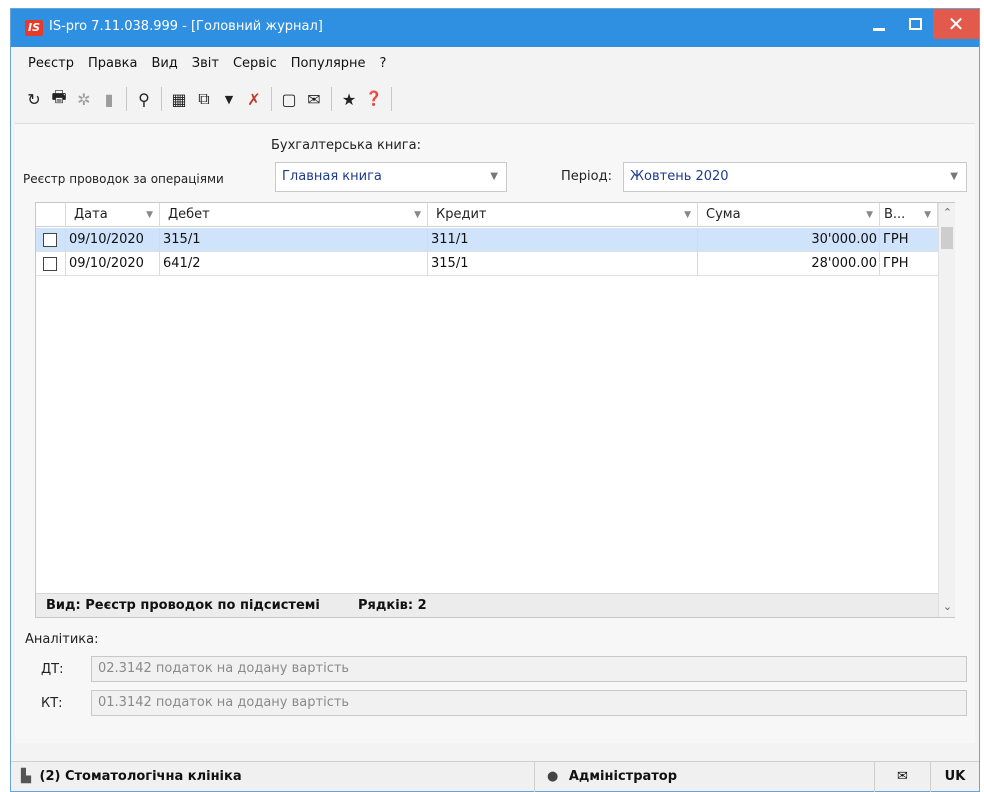 The height and width of the screenshot is (792, 984). Describe the element at coordinates (563, 264) in the screenshot. I see `cell-credit: 315/1` at that location.